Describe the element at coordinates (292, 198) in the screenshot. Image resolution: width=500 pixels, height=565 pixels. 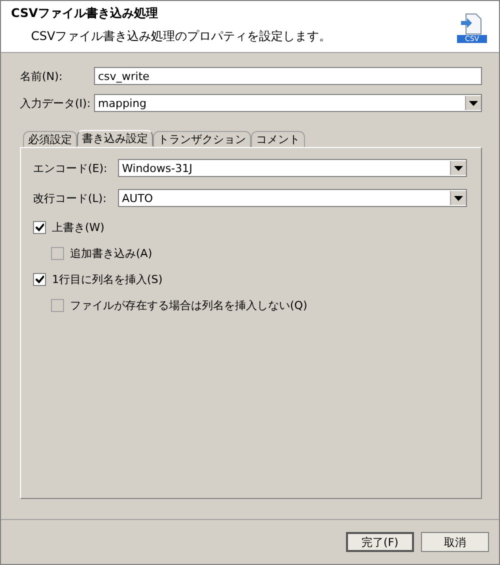
I see `dropdown: AUTO` at that location.